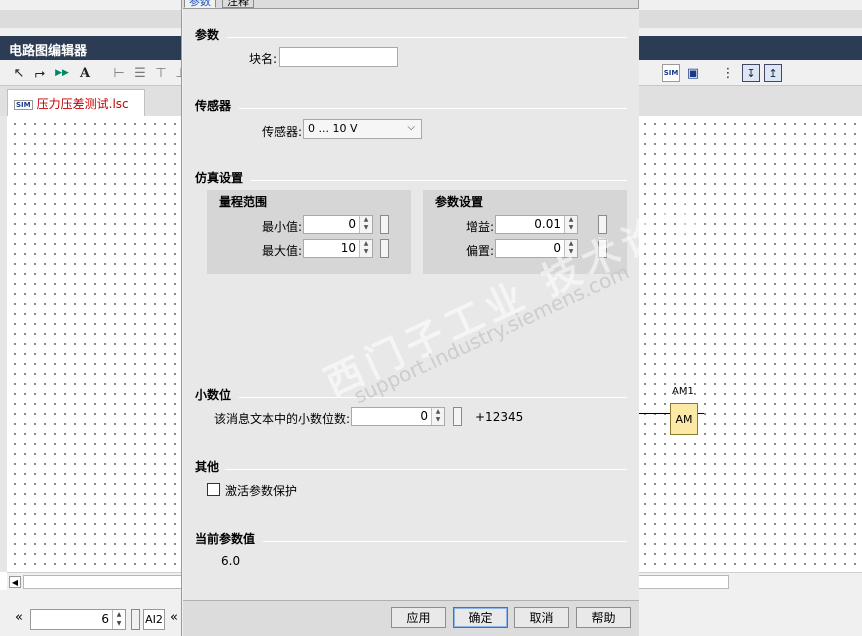  I want to click on protect-label: 激活参数保护, so click(261, 491).